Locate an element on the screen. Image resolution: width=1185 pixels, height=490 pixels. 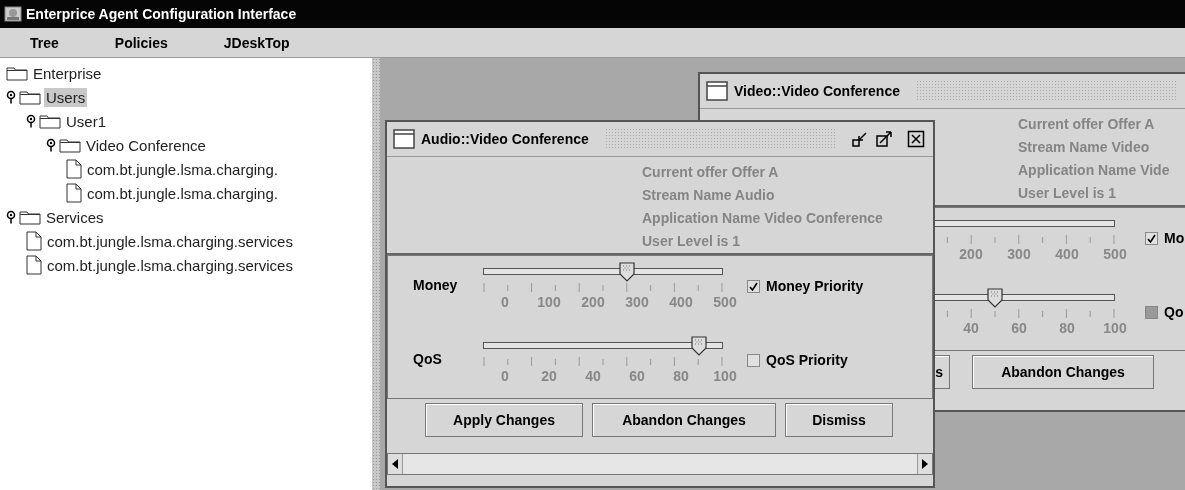
node-label: Services is located at coordinates (75, 217).